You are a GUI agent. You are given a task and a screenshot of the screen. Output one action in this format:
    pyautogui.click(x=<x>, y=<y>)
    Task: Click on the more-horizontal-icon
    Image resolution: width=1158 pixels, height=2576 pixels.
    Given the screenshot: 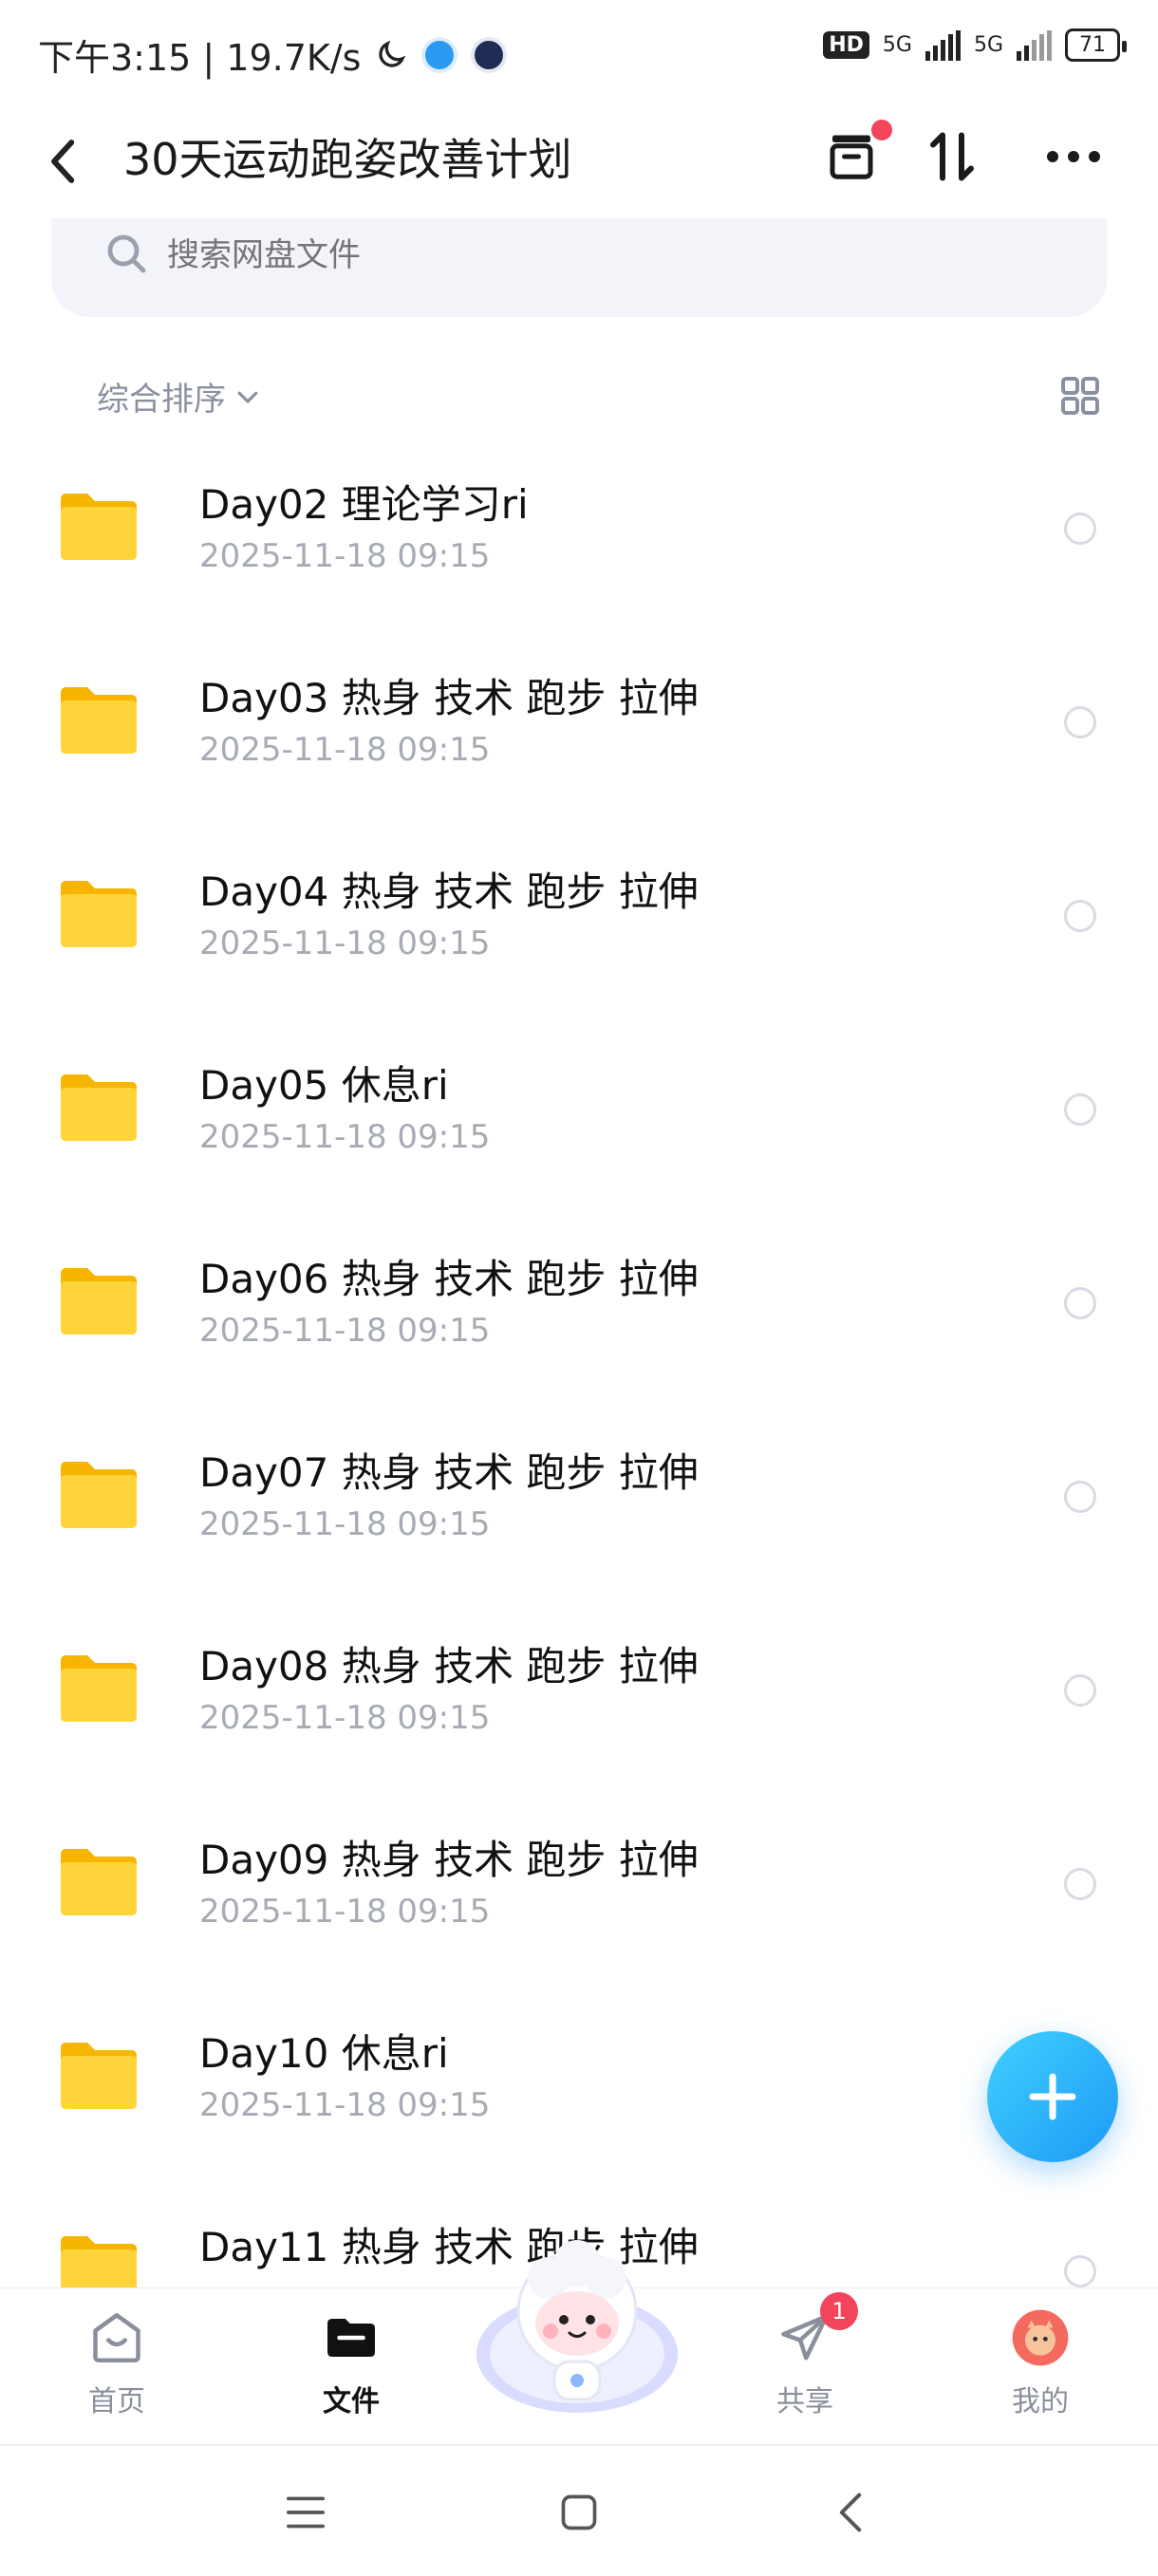 What is the action you would take?
    pyautogui.click(x=1073, y=157)
    